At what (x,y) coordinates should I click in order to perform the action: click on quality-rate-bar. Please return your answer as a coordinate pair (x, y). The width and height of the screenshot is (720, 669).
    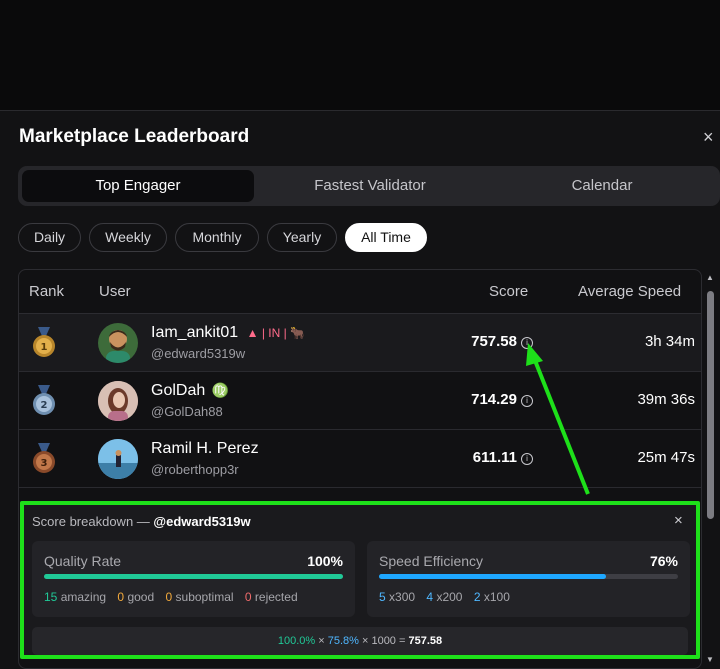
    Looking at the image, I should click on (193, 576).